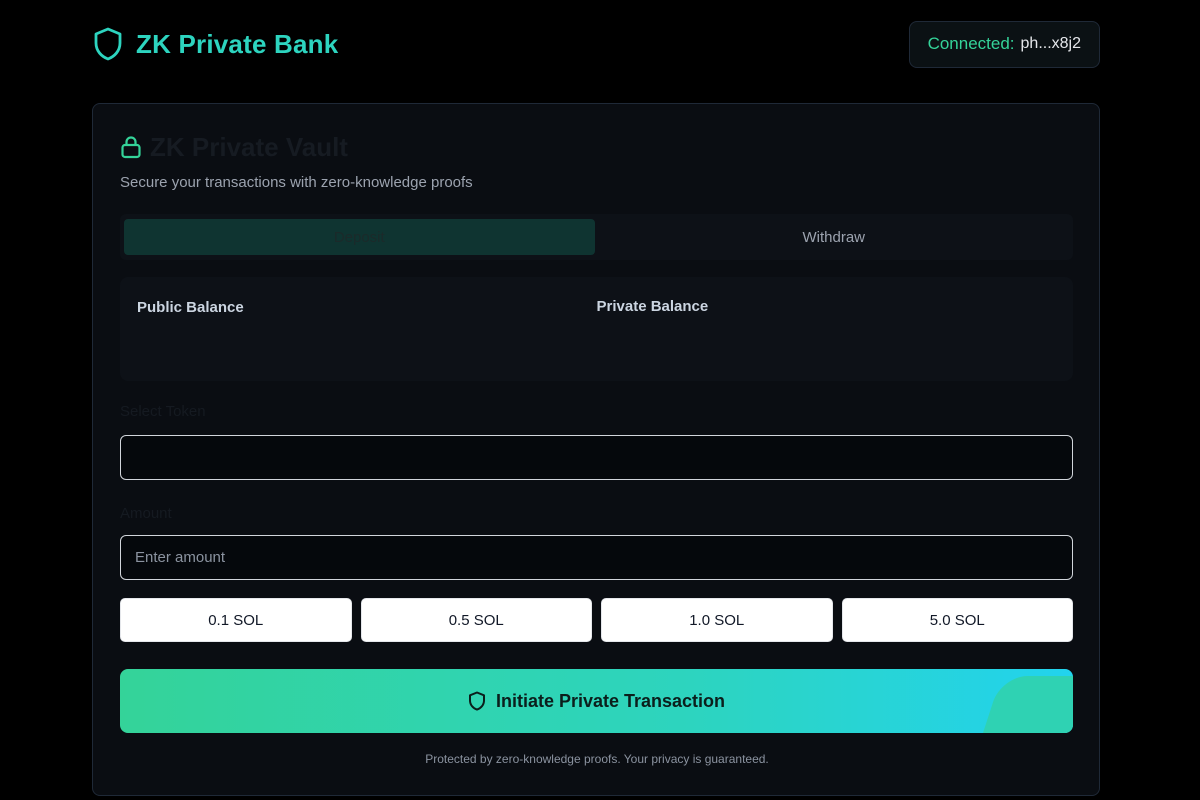  I want to click on token-select, so click(596, 457).